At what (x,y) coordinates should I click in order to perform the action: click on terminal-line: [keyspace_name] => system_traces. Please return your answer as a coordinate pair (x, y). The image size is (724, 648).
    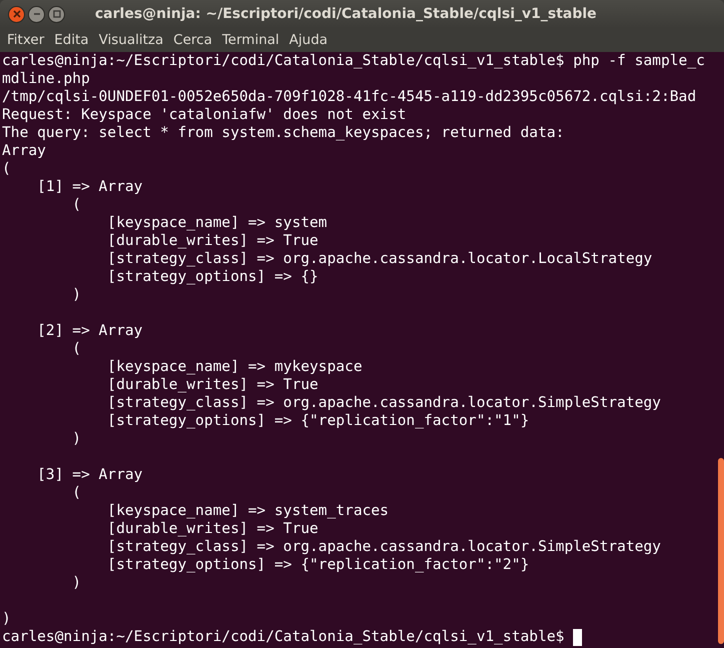
    Looking at the image, I should click on (247, 511).